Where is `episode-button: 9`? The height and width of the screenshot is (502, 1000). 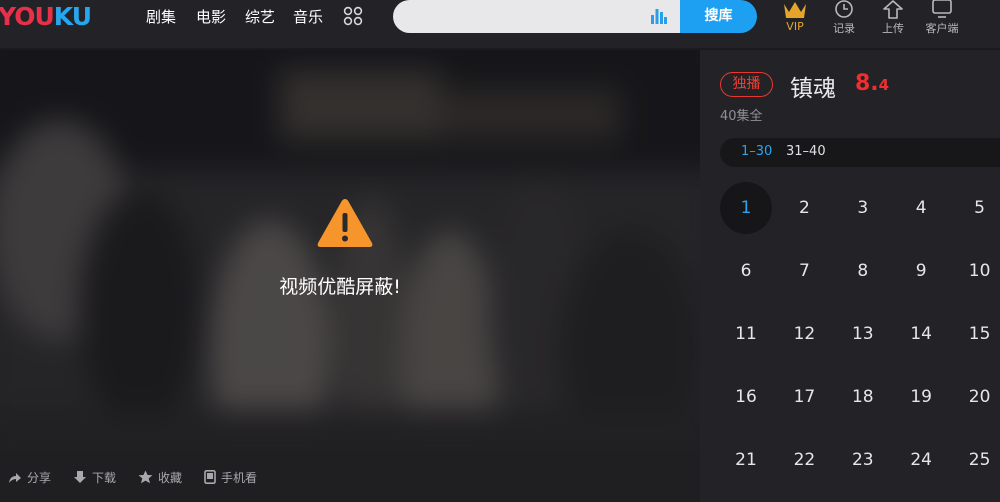
episode-button: 9 is located at coordinates (921, 271).